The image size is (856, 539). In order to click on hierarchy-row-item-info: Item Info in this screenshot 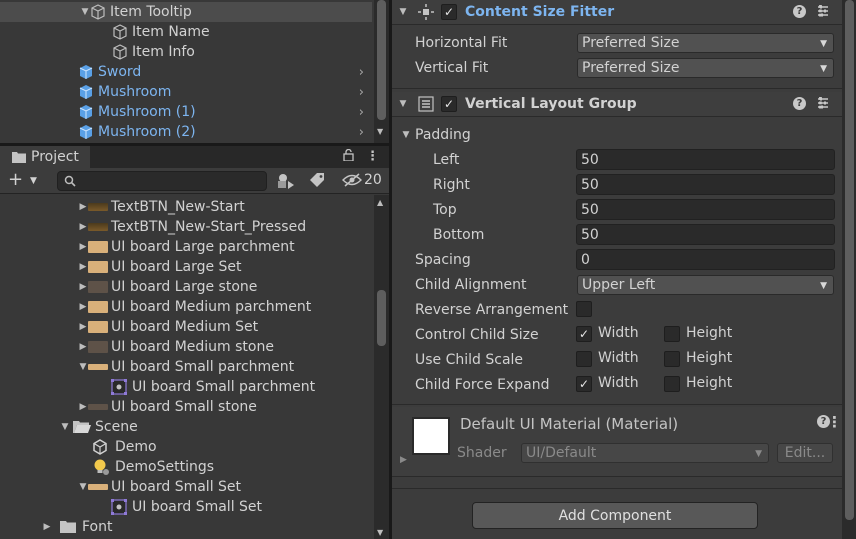, I will do `click(186, 52)`.